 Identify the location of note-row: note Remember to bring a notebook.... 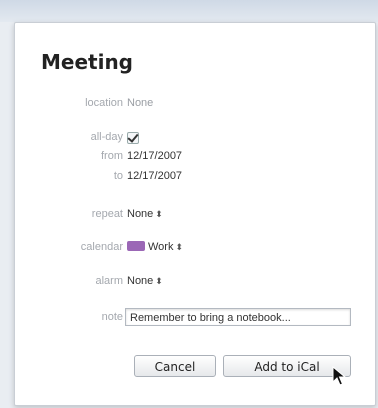
(195, 318).